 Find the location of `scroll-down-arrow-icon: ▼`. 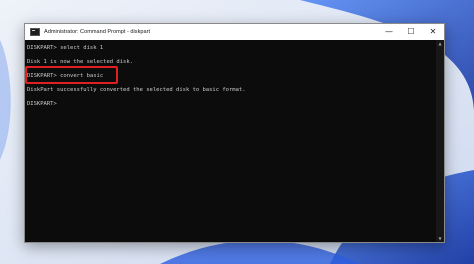

scroll-down-arrow-icon: ▼ is located at coordinates (440, 238).